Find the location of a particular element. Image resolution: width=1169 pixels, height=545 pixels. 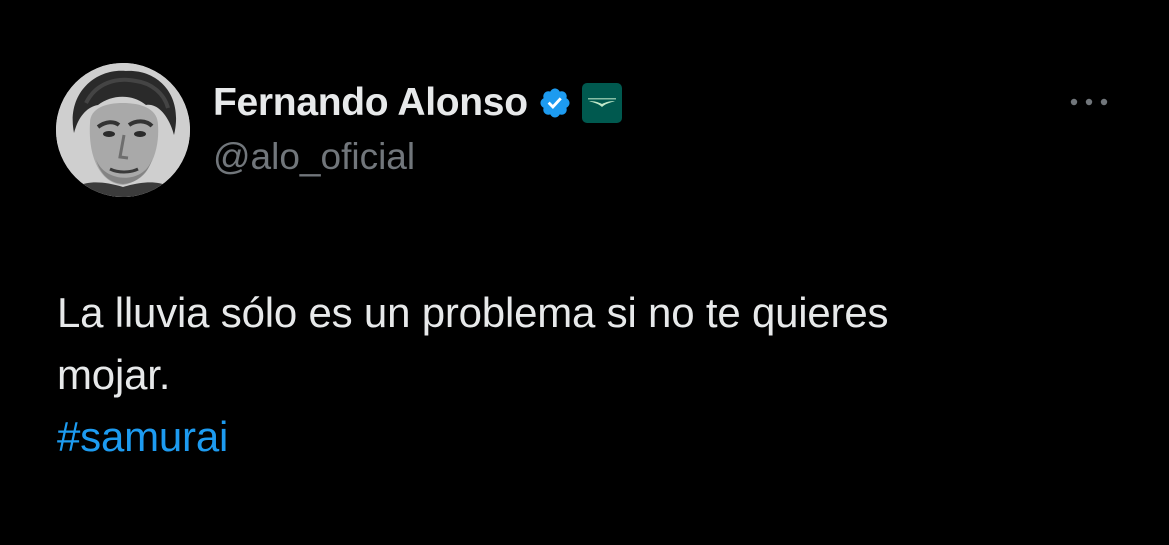

author-display-name: Fernando Alonso is located at coordinates (370, 103).